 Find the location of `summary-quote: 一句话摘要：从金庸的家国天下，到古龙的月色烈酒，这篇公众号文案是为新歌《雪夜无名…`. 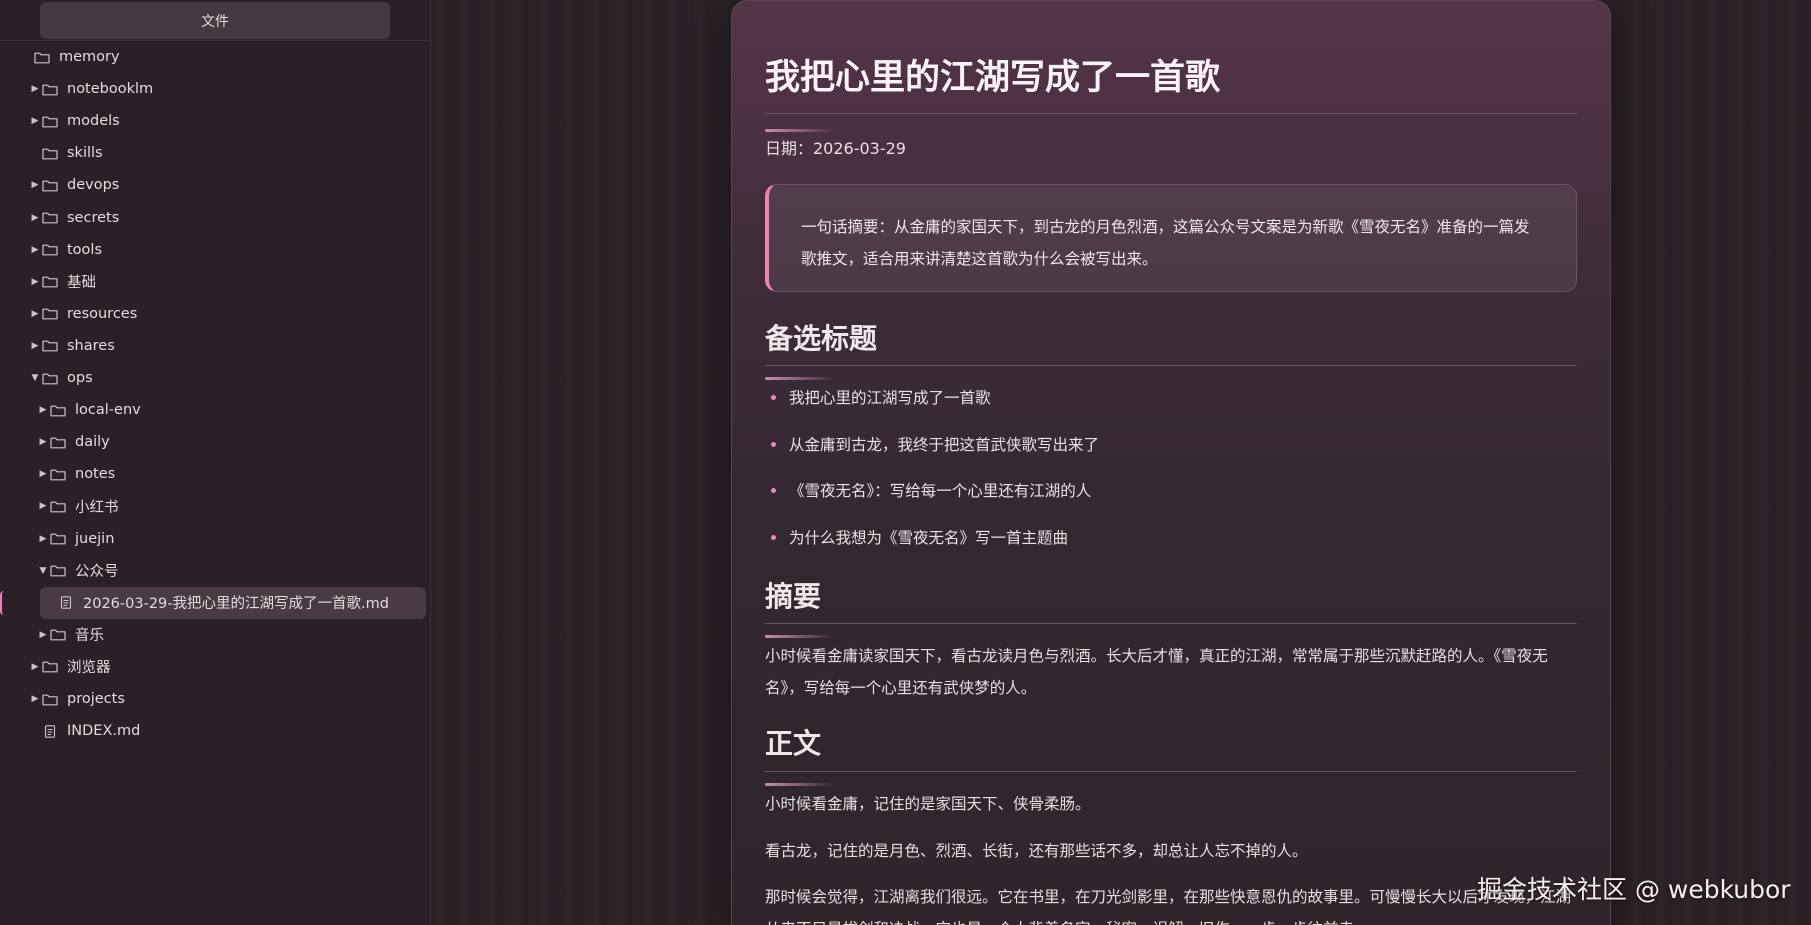

summary-quote: 一句话摘要：从金庸的家国天下，到古龙的月色烈酒，这篇公众号文案是为新歌《雪夜无名… is located at coordinates (1171, 238).